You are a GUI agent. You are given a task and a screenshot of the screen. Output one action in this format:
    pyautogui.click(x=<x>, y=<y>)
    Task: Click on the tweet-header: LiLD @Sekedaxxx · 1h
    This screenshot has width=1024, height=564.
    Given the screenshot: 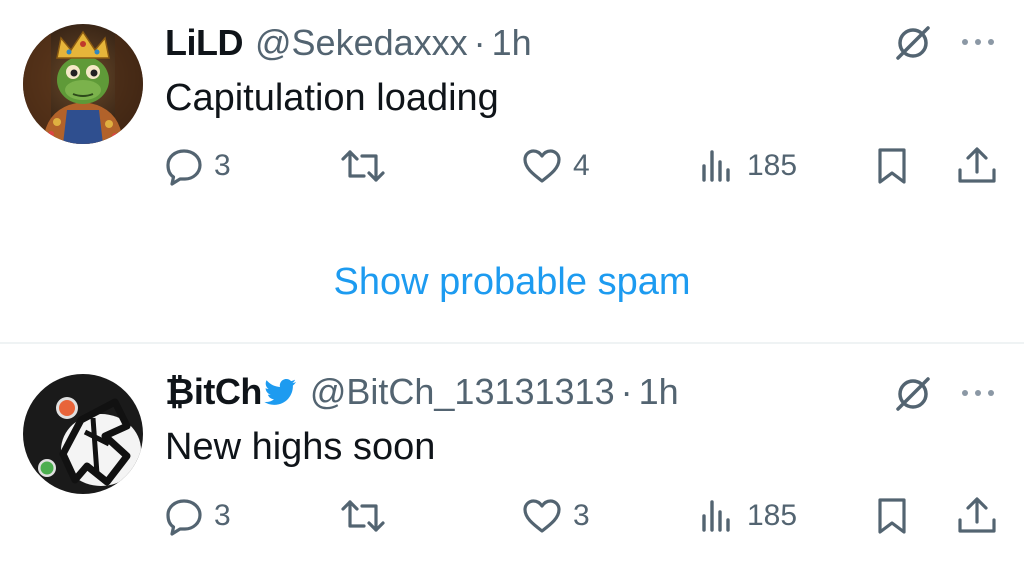 What is the action you would take?
    pyautogui.click(x=348, y=43)
    